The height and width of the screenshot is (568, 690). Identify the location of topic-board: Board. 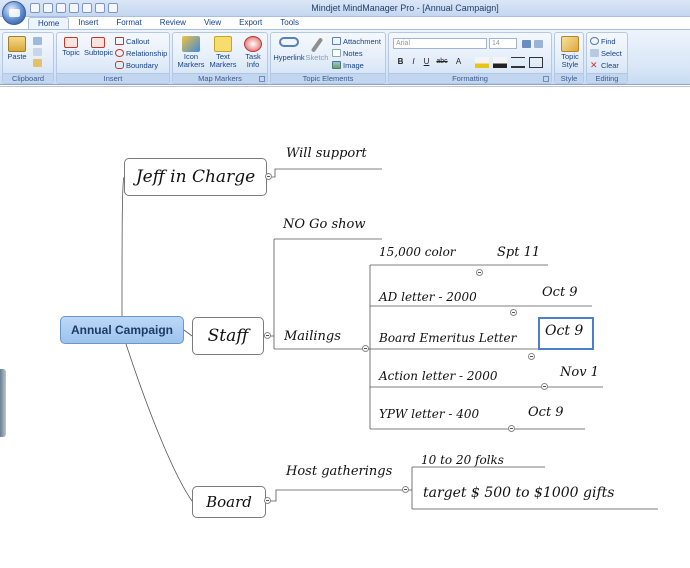
(229, 502).